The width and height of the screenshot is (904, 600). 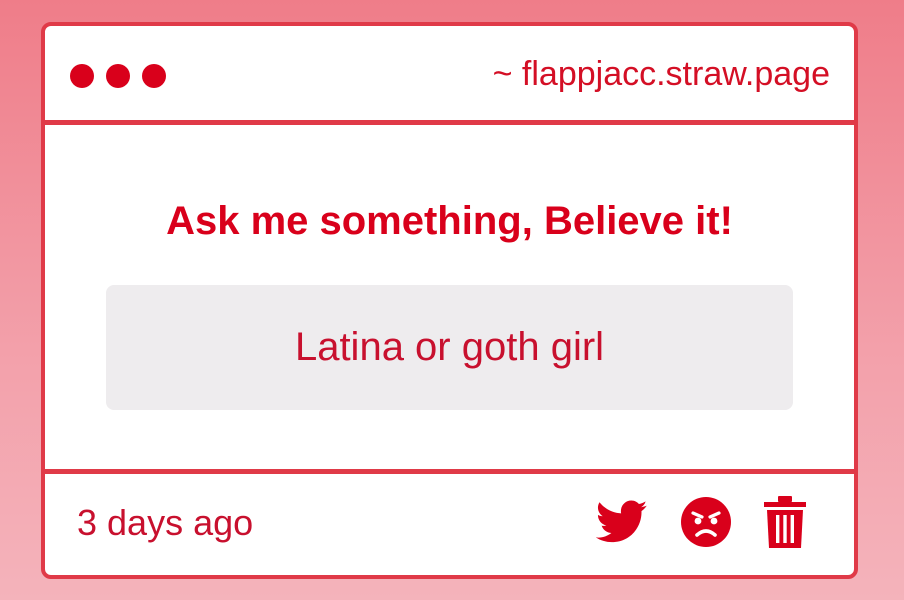 What do you see at coordinates (661, 74) in the screenshot?
I see `page-url: ~ flappjacc.straw.page` at bounding box center [661, 74].